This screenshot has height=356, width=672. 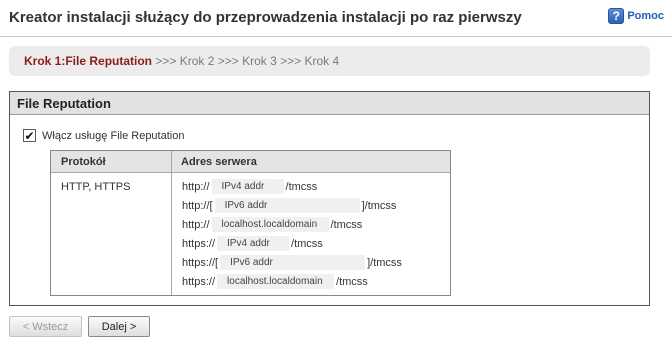 I want to click on address-row: http://[ IPv6 addr ]/tmcss, so click(x=292, y=205).